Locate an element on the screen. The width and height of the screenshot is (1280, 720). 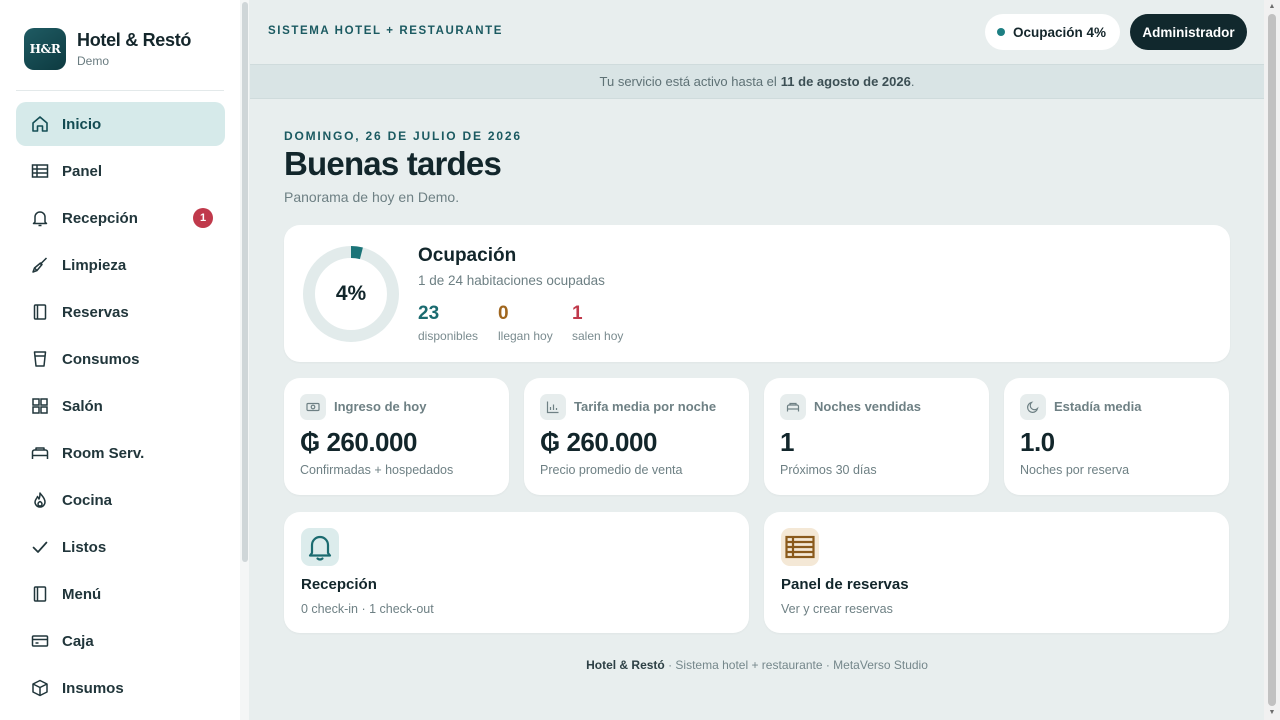
quick-action-subtitle: 0 check-in · 1 check-out is located at coordinates (367, 609).